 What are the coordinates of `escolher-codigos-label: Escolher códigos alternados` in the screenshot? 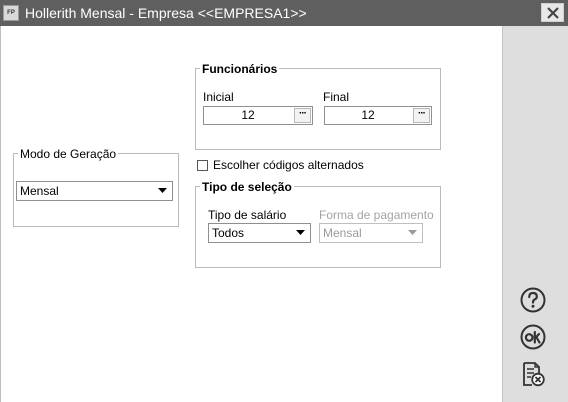 It's located at (288, 165).